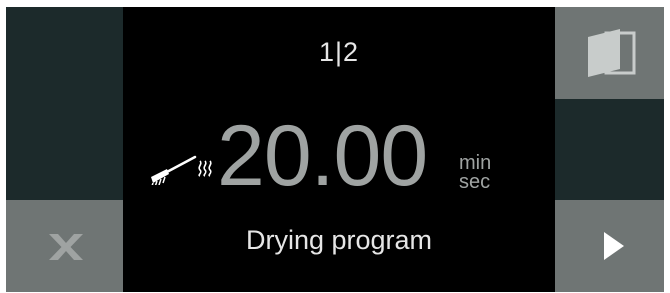 Image resolution: width=670 pixels, height=293 pixels. What do you see at coordinates (339, 240) in the screenshot?
I see `program-name: Drying program` at bounding box center [339, 240].